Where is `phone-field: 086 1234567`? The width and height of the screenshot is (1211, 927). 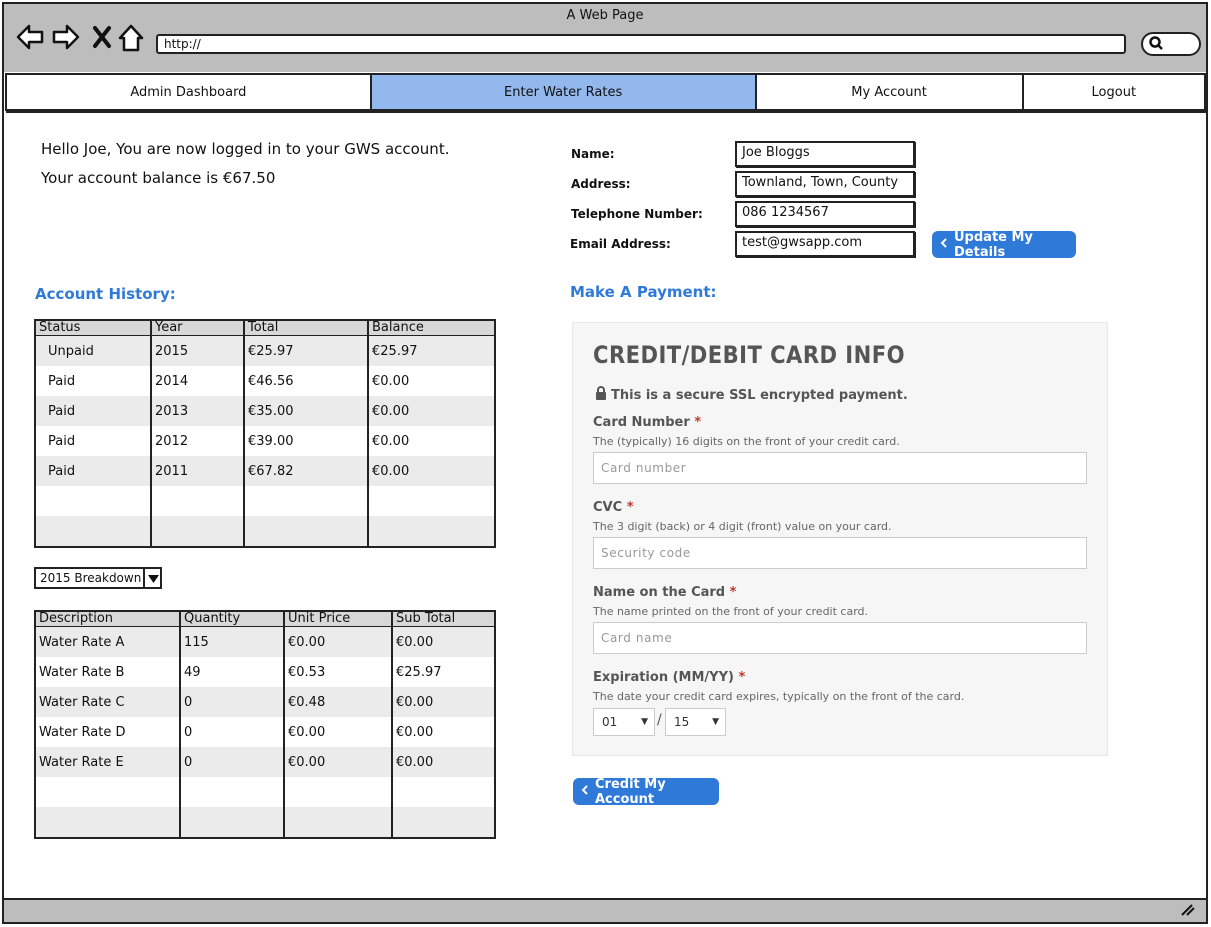 phone-field: 086 1234567 is located at coordinates (825, 214).